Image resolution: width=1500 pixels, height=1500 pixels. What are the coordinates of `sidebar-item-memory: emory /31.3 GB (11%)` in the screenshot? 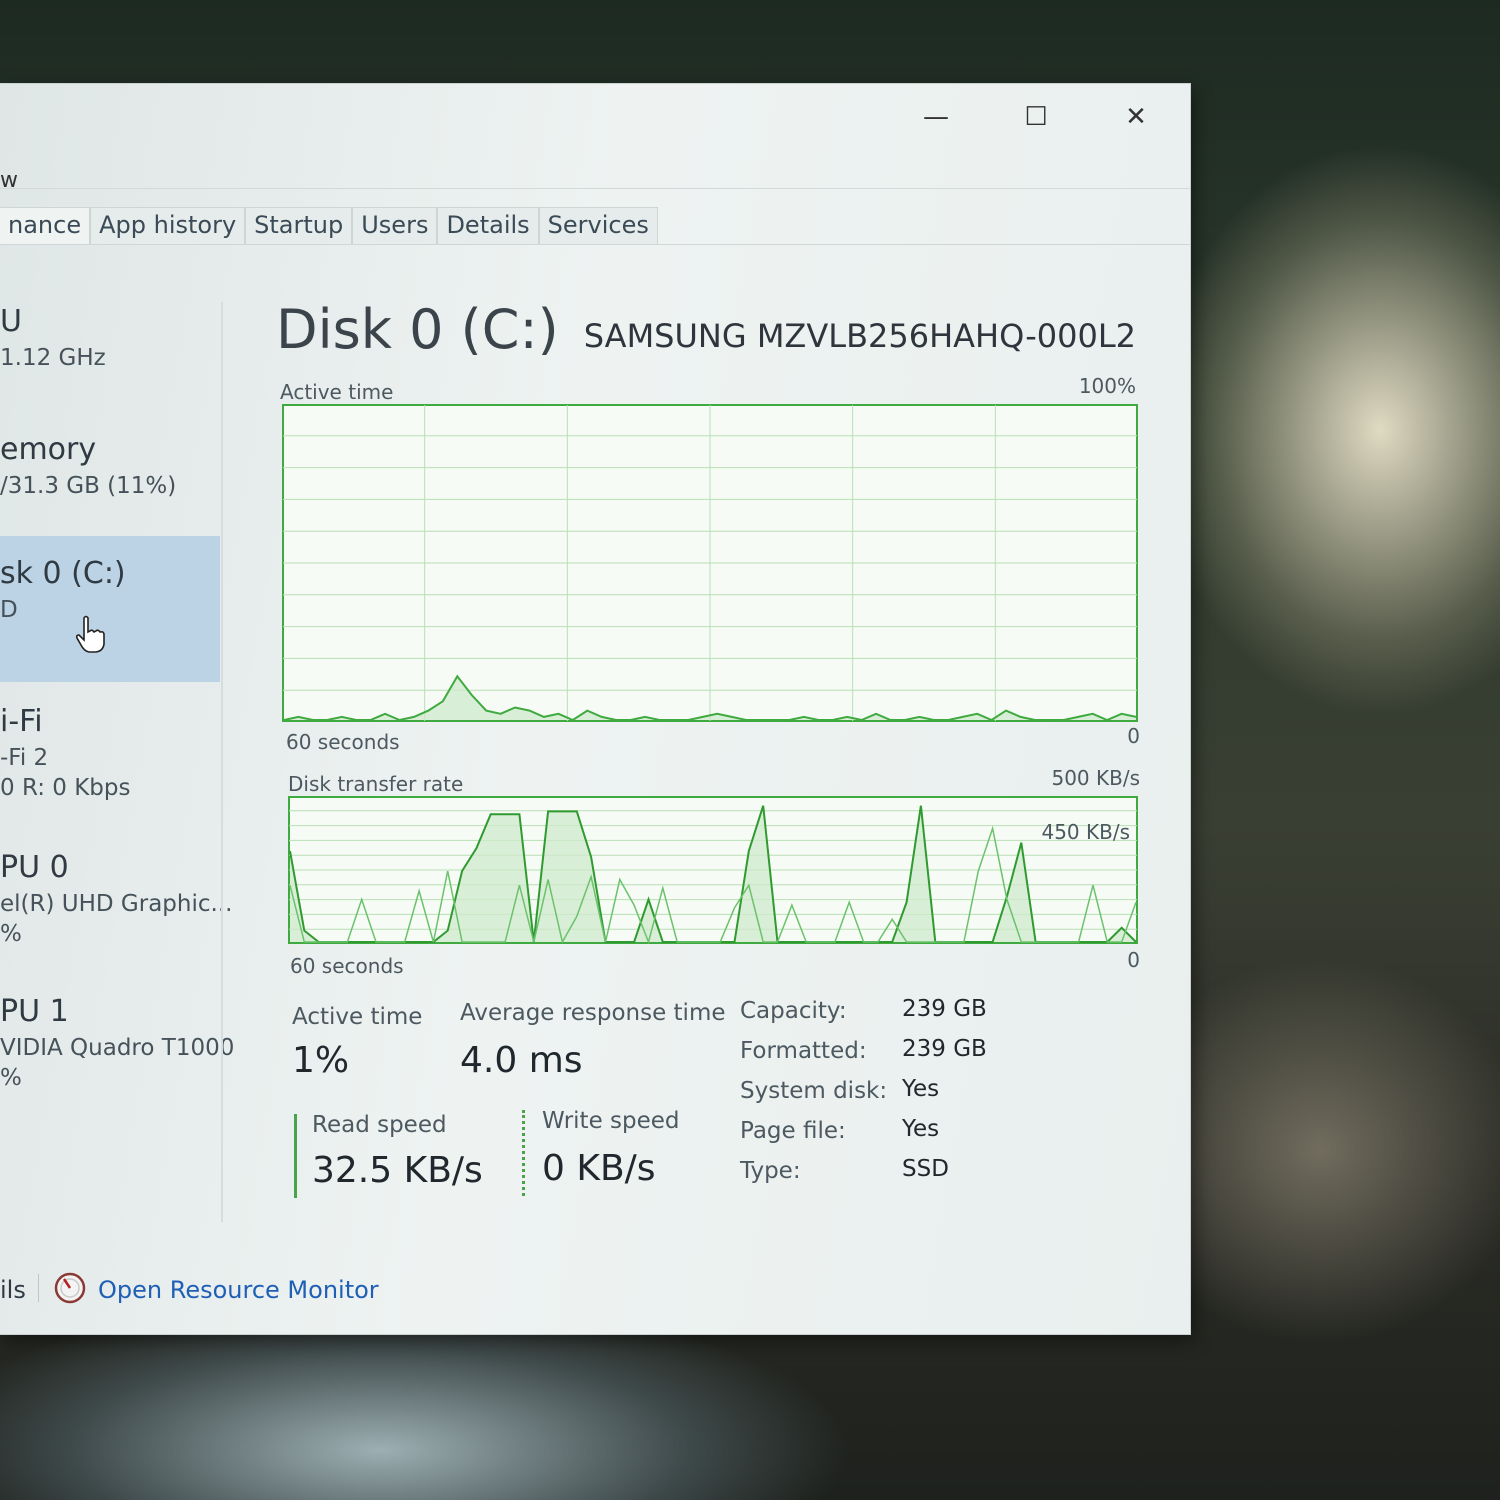 It's located at (110, 477).